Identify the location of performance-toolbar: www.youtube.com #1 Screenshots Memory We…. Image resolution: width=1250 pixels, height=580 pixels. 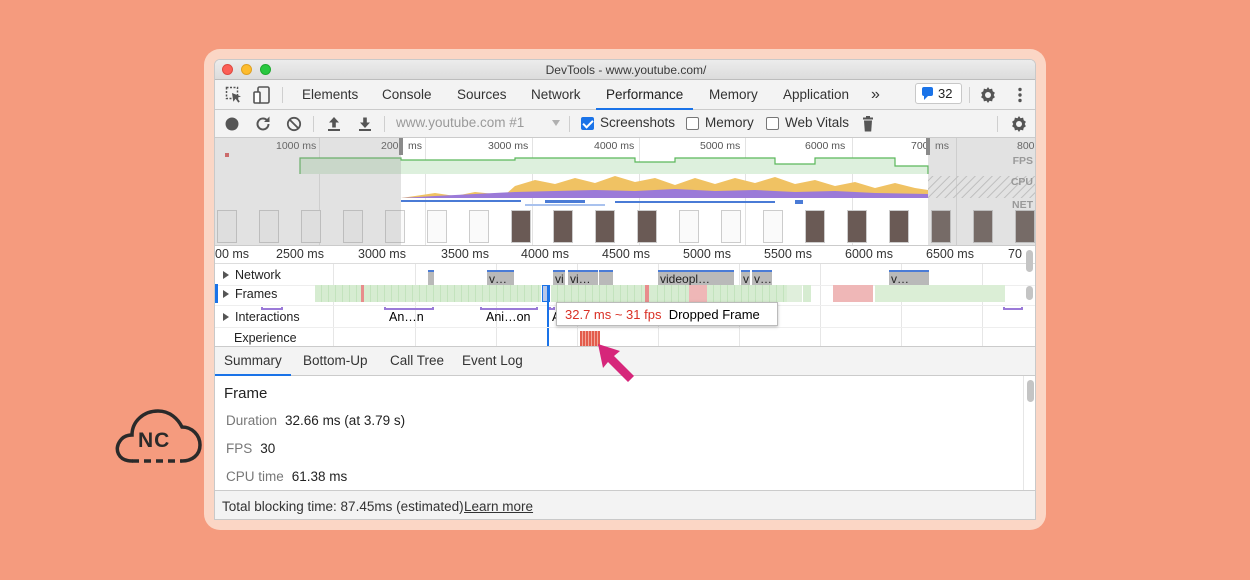
(625, 124).